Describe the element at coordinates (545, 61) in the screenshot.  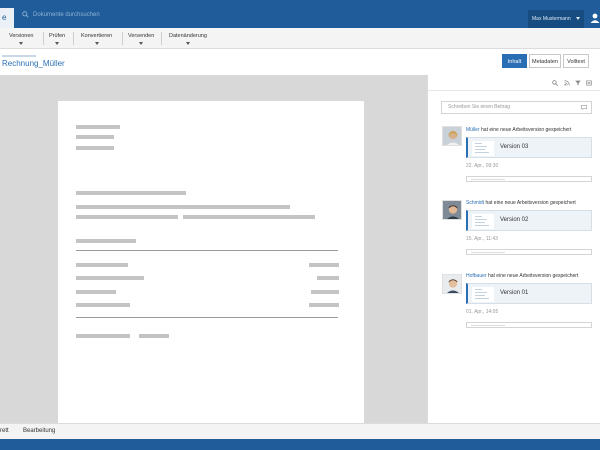
I see `tab-metadaten: Metadaten` at that location.